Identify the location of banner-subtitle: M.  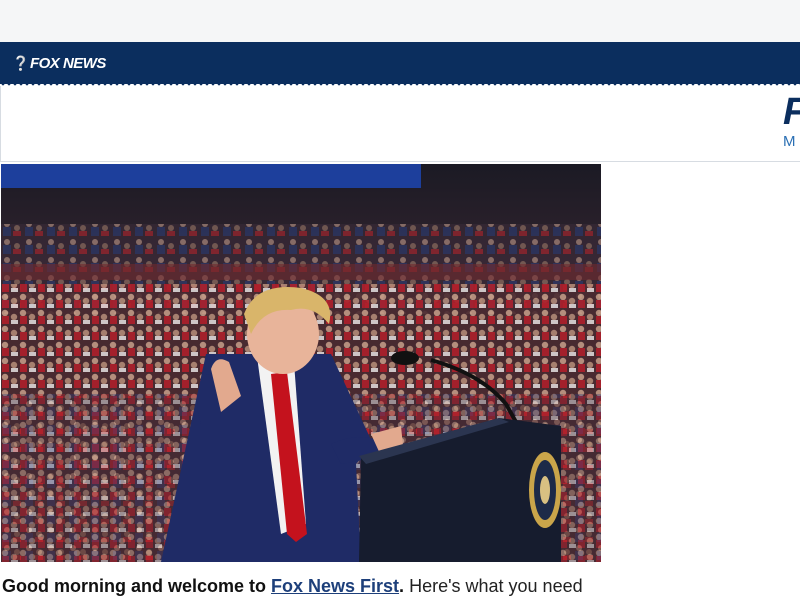
(789, 141).